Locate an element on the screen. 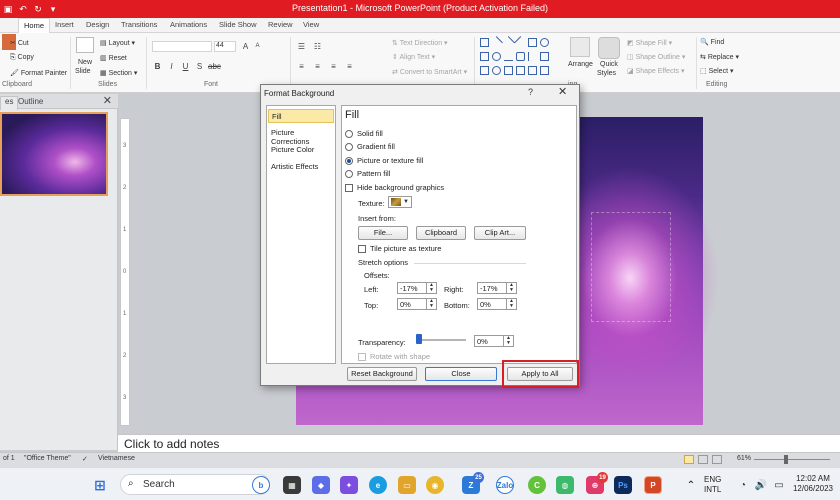  taskbar-search: ⌕ Search is located at coordinates (195, 484).